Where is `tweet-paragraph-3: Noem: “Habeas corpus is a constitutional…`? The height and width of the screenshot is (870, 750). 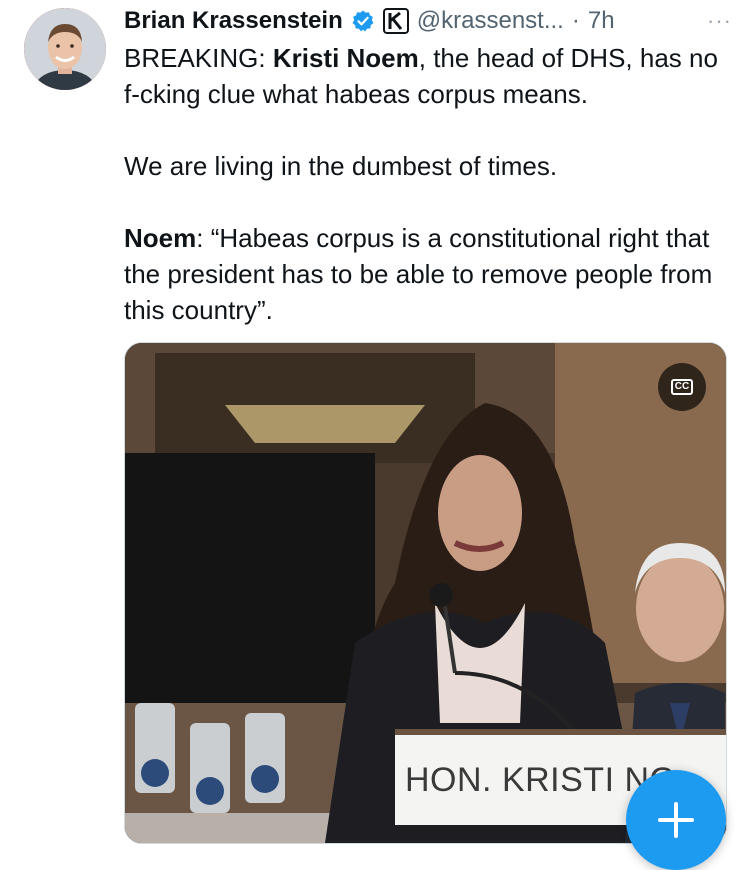 tweet-paragraph-3: Noem: “Habeas corpus is a constitutional… is located at coordinates (429, 274).